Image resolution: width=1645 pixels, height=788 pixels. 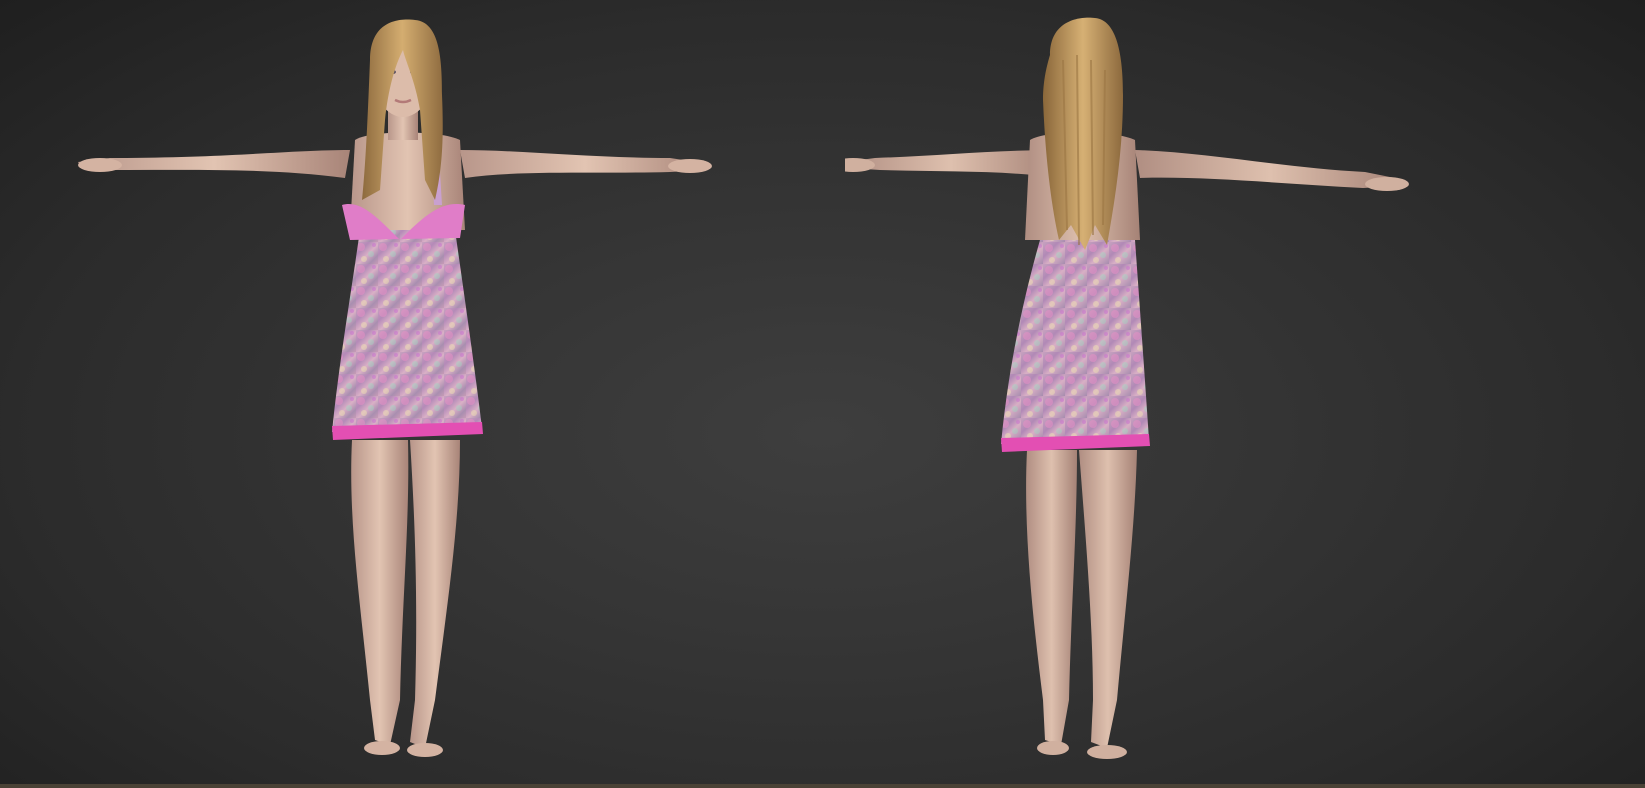 What do you see at coordinates (822, 786) in the screenshot?
I see `viewport-bottom-strip` at bounding box center [822, 786].